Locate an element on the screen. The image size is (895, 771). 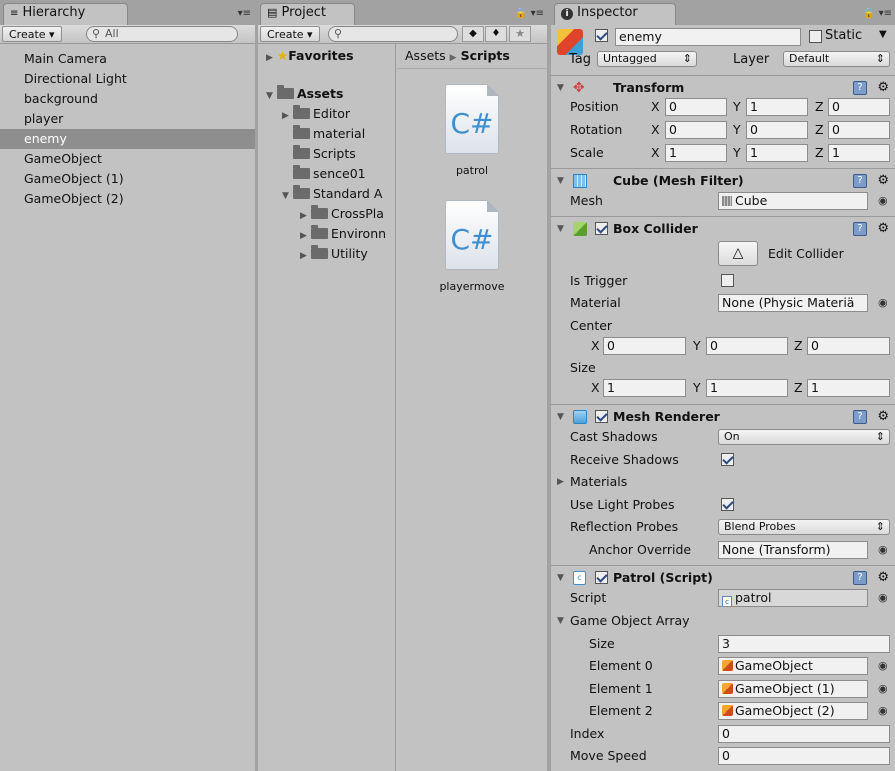
hierarchy-item-player: player is located at coordinates (127, 119).